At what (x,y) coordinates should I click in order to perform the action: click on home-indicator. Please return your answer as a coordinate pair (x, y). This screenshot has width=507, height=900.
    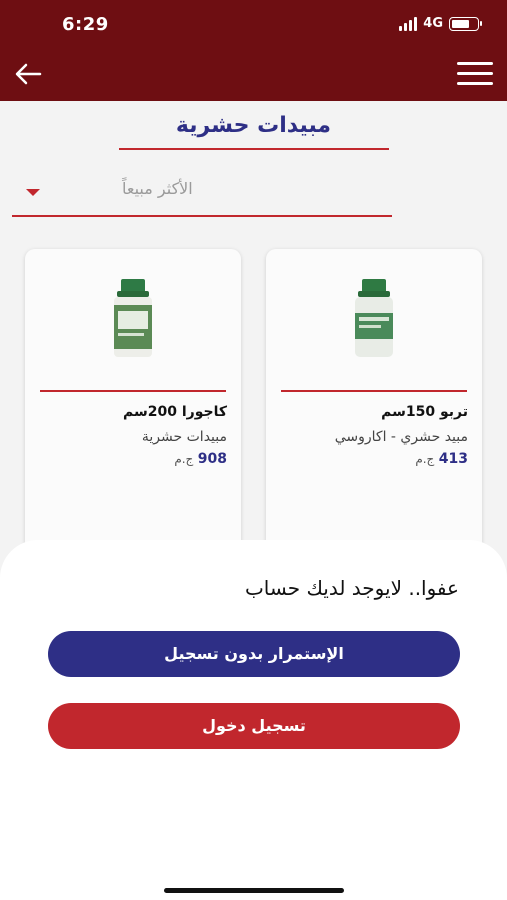
    Looking at the image, I should click on (254, 890).